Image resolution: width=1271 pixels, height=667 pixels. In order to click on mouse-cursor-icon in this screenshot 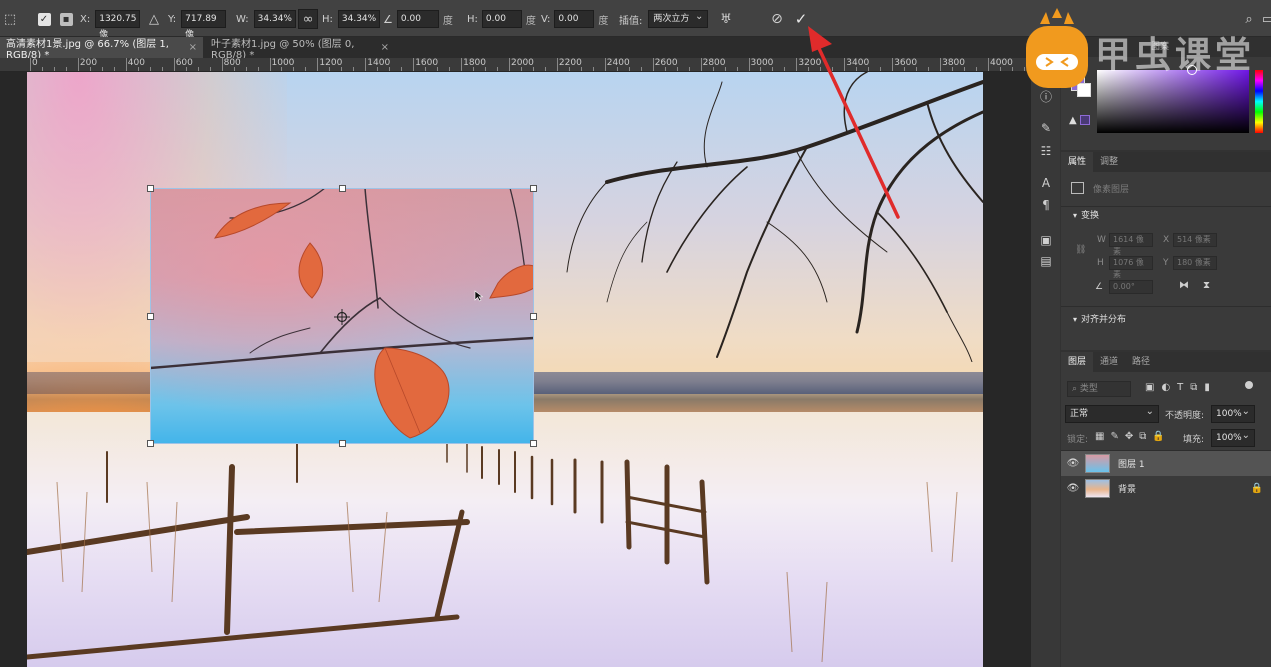, I will do `click(479, 296)`.